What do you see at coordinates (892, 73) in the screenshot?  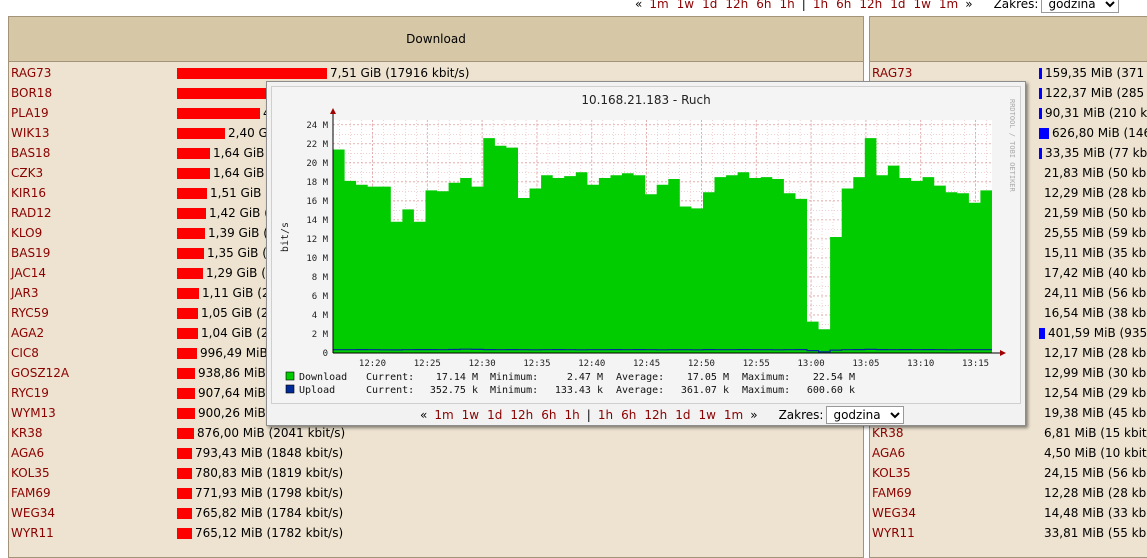 I see `upload-host-link: RAG73` at bounding box center [892, 73].